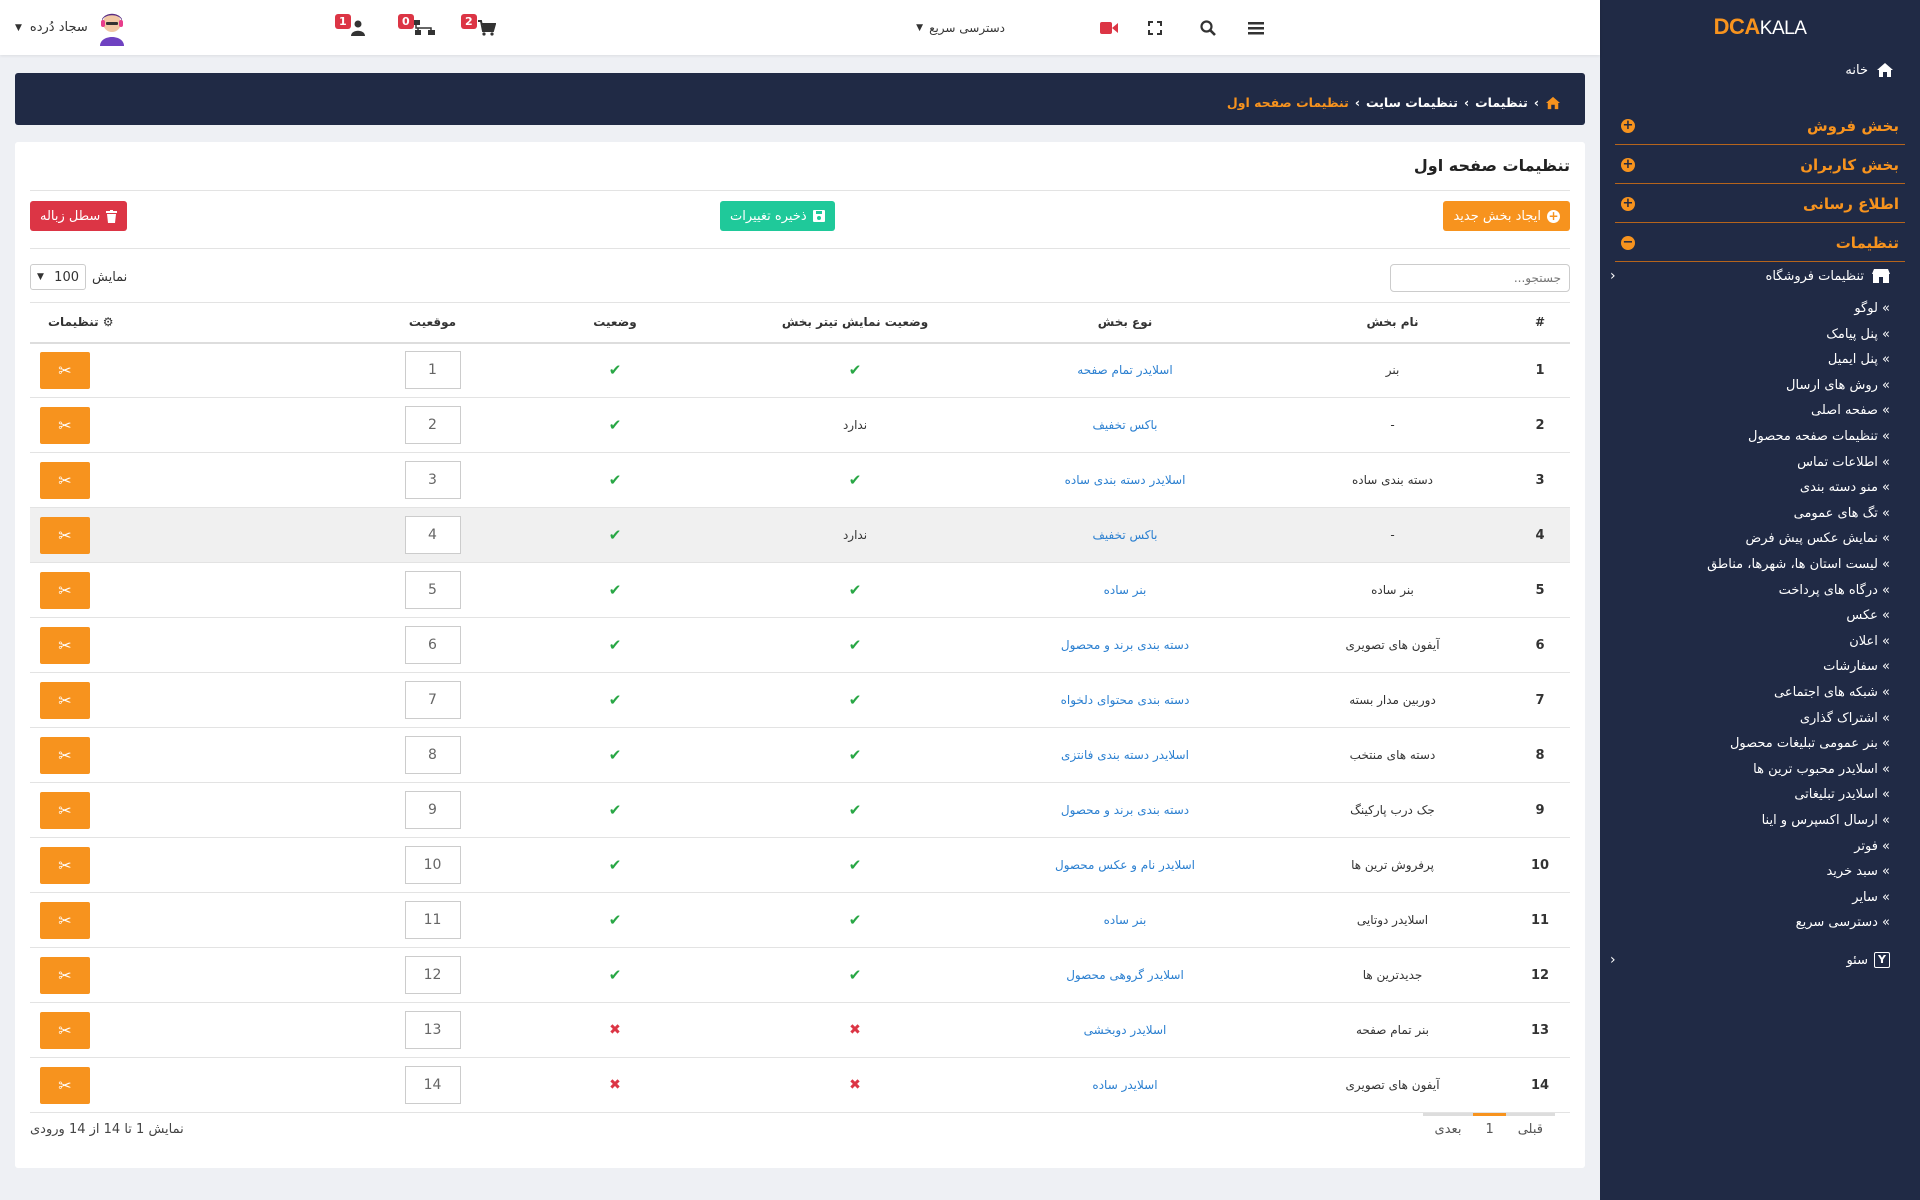  Describe the element at coordinates (1109, 27) in the screenshot. I see `video-button` at that location.